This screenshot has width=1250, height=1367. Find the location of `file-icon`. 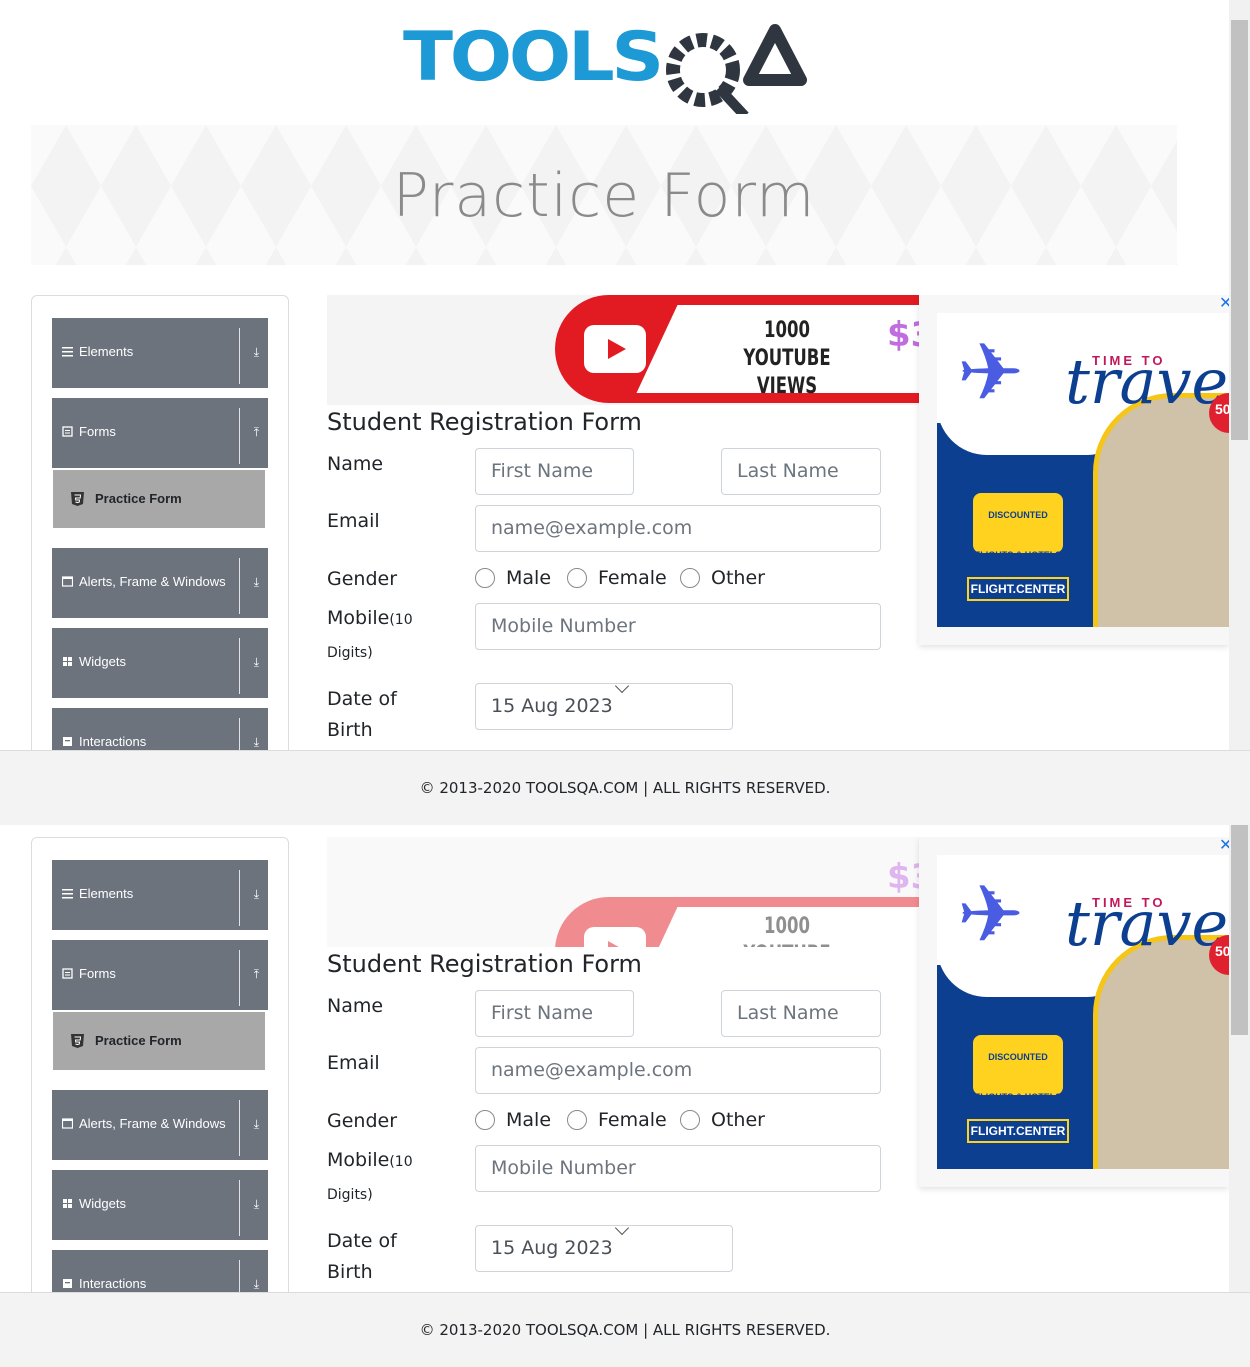

file-icon is located at coordinates (67, 431).